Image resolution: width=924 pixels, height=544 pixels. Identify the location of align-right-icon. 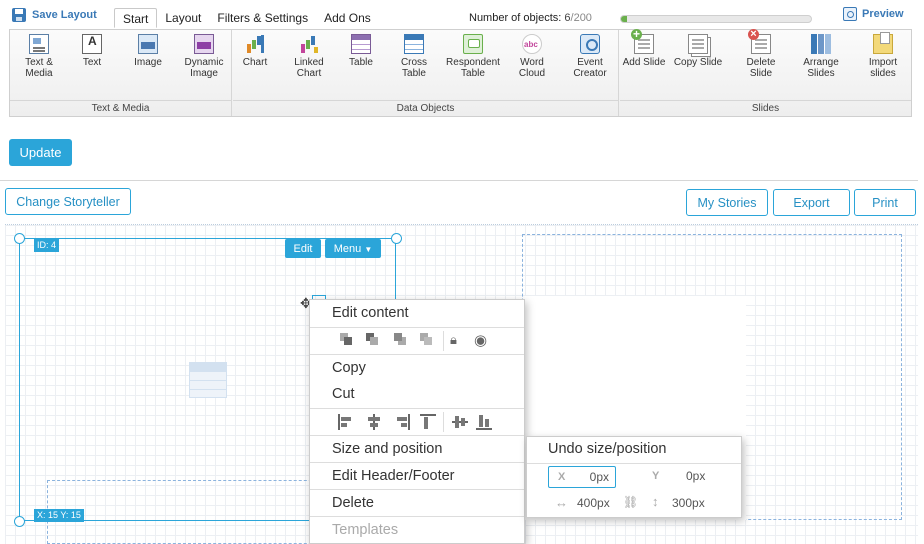
(402, 422).